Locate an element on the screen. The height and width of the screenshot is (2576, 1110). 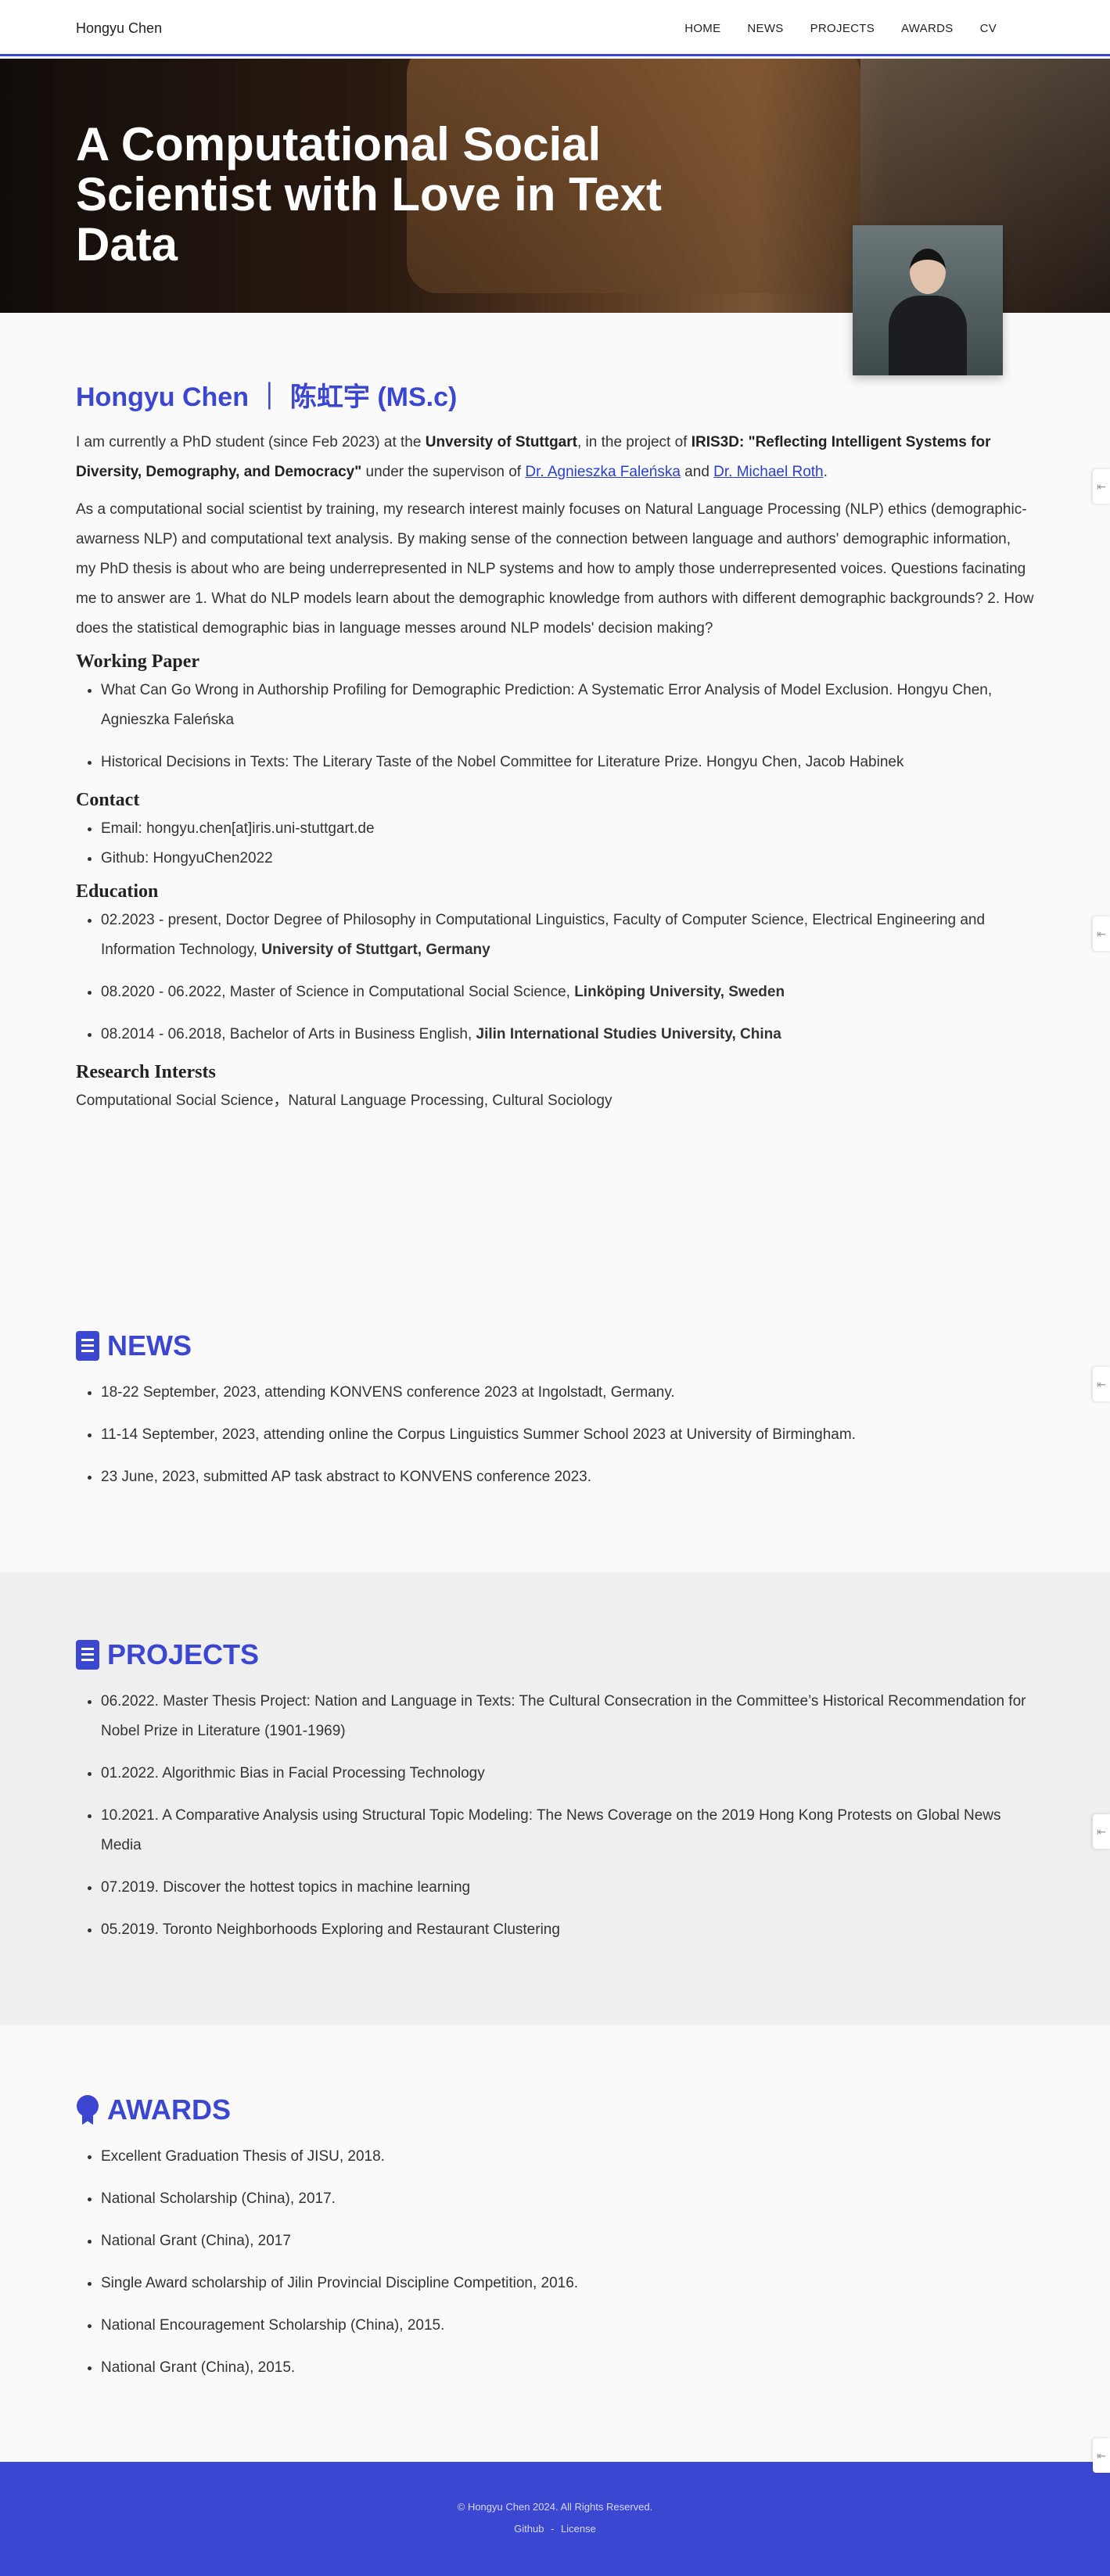
nav-awards: AWARDS is located at coordinates (927, 29).